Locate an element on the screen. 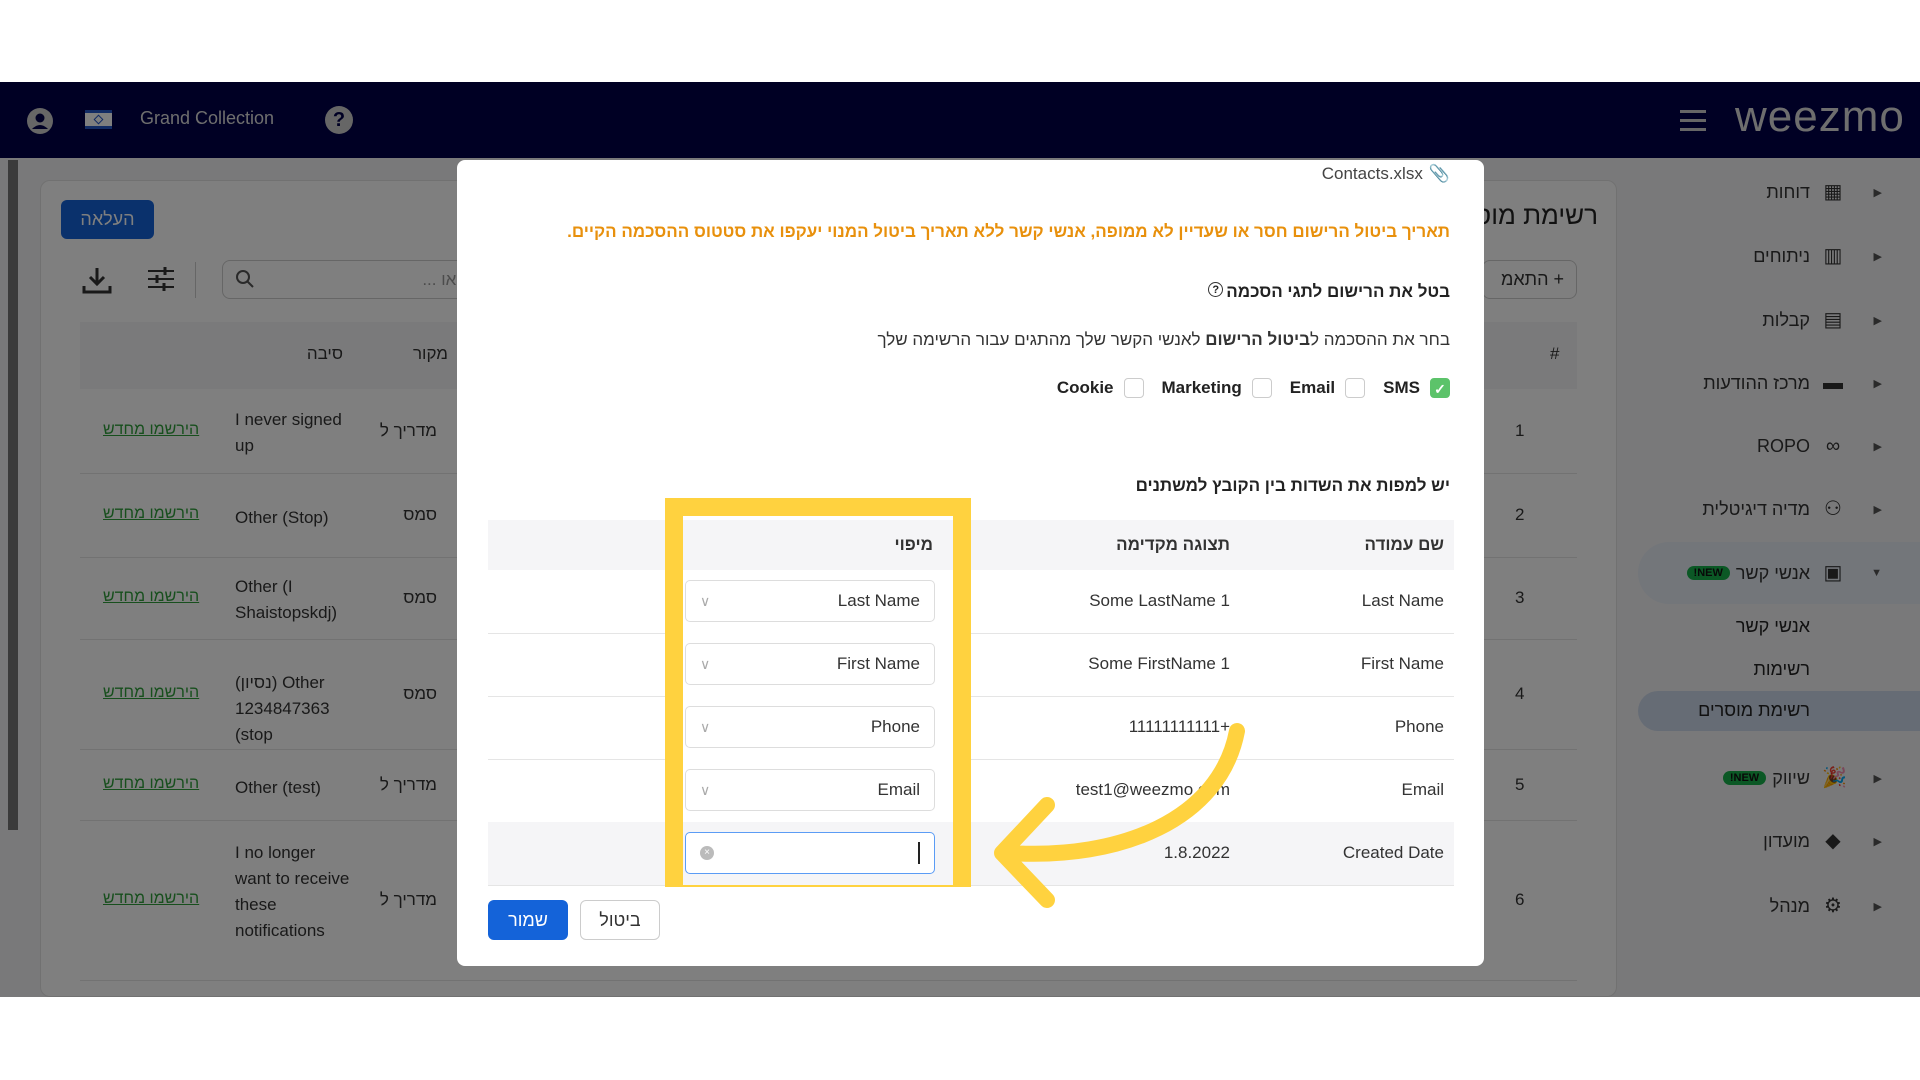 The image size is (1920, 1080). pointer-arrow is located at coordinates (1119, 815).